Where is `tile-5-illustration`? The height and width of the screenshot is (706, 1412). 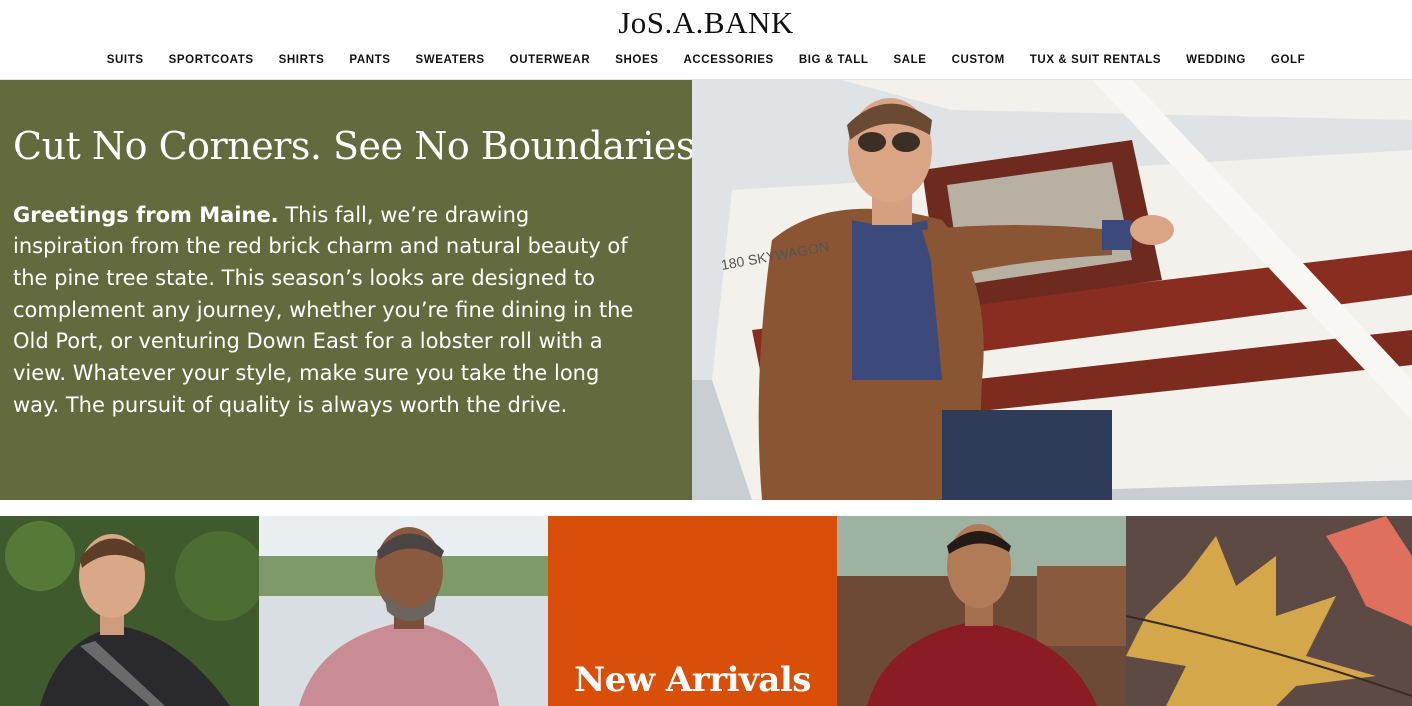
tile-5-illustration is located at coordinates (1269, 611).